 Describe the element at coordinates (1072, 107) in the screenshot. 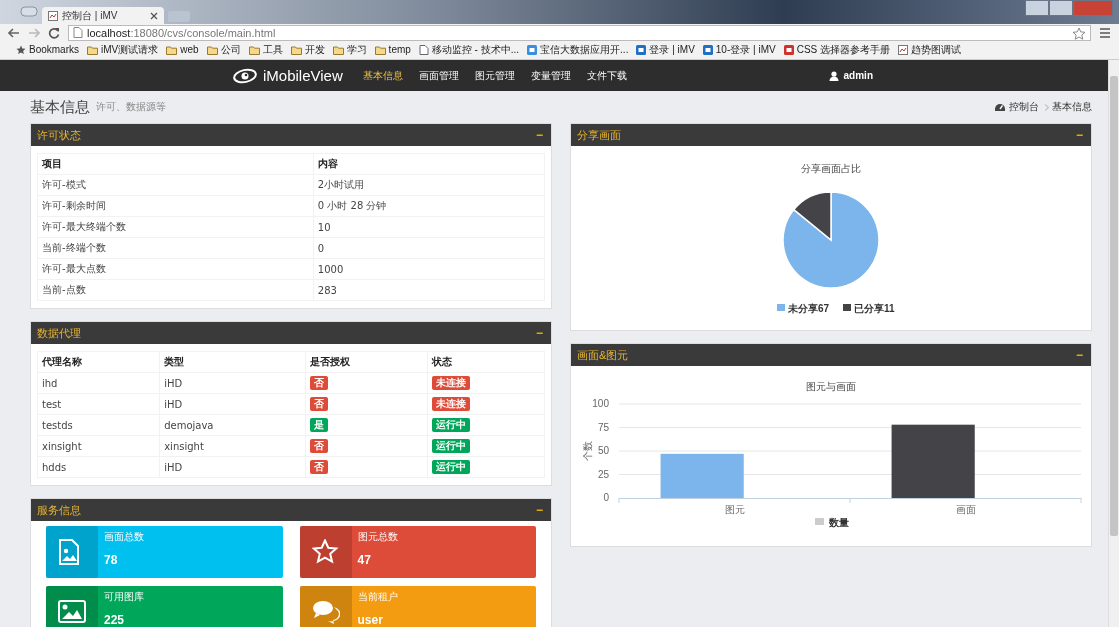

I see `breadcrumb-current: 基本信息` at that location.